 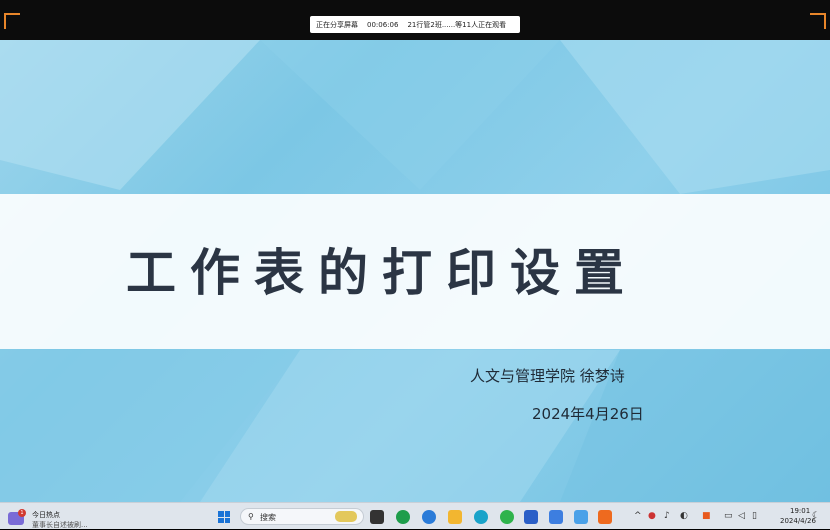 What do you see at coordinates (798, 521) in the screenshot?
I see `clock-date: 2024/4/26` at bounding box center [798, 521].